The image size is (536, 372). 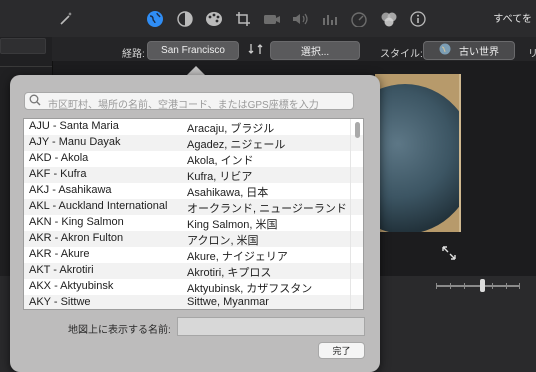 What do you see at coordinates (330, 19) in the screenshot?
I see `equalizer-icon` at bounding box center [330, 19].